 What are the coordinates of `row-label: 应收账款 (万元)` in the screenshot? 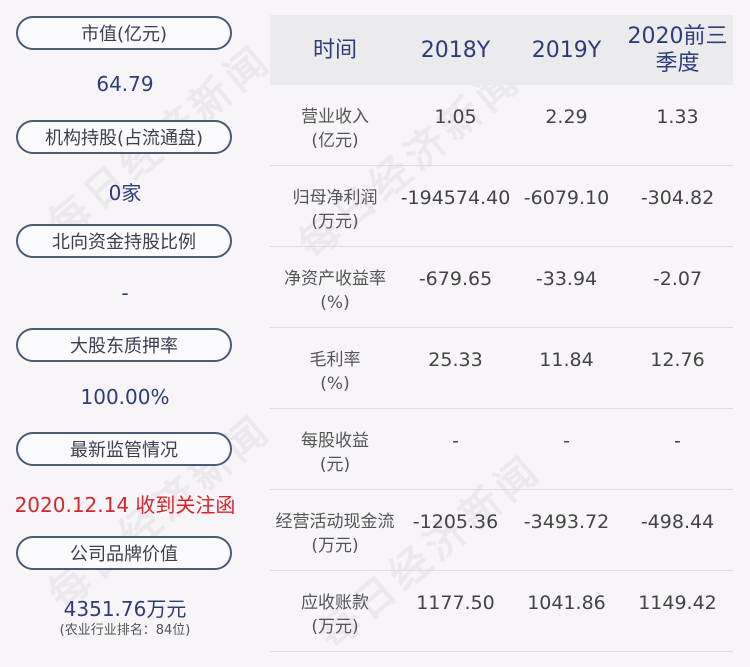 It's located at (335, 615).